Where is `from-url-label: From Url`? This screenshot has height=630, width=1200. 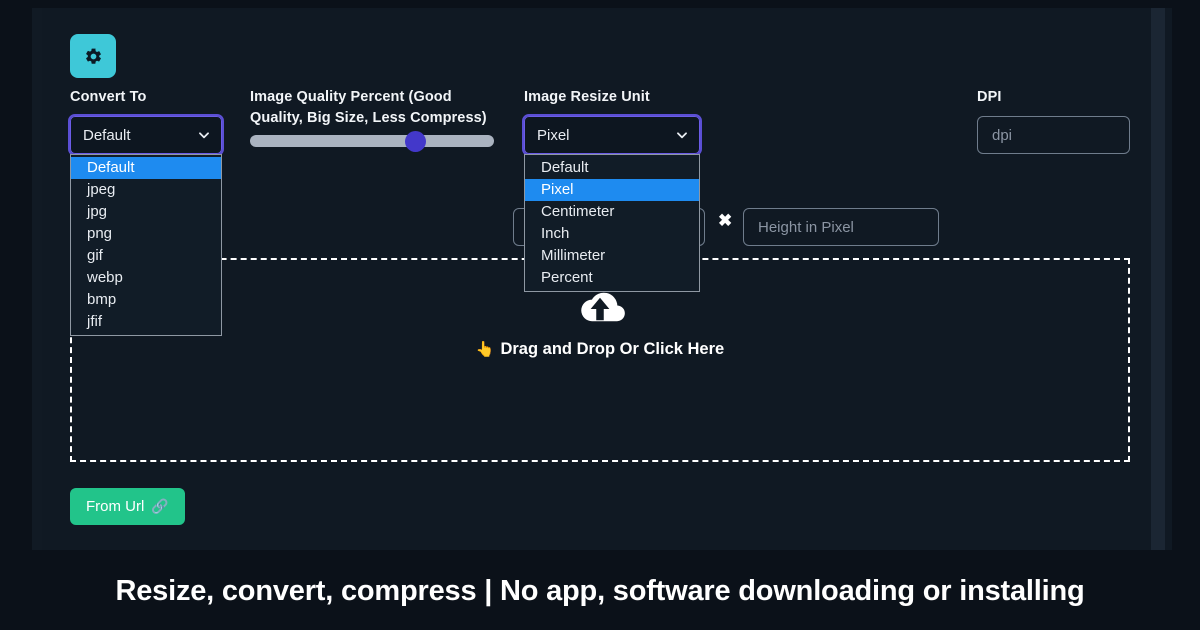
from-url-label: From Url is located at coordinates (115, 506).